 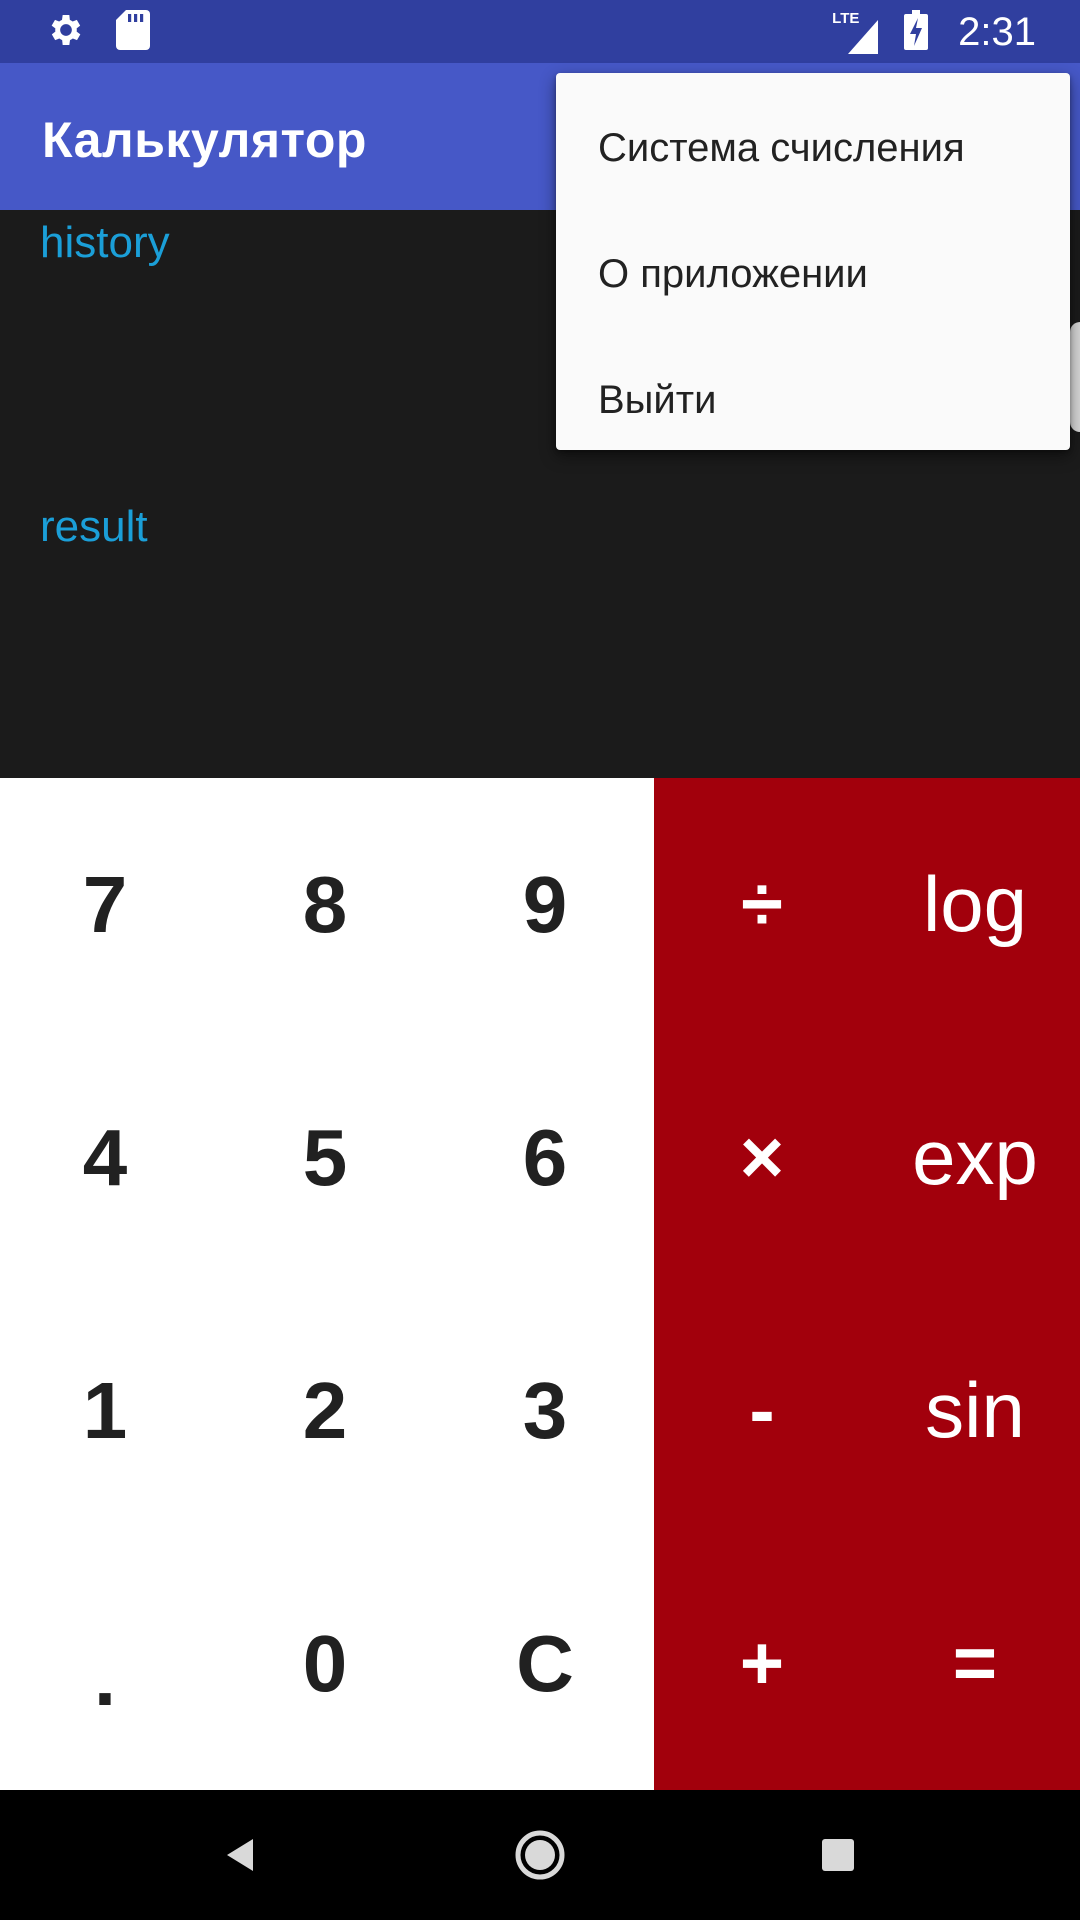 I want to click on history-text: history, so click(x=105, y=242).